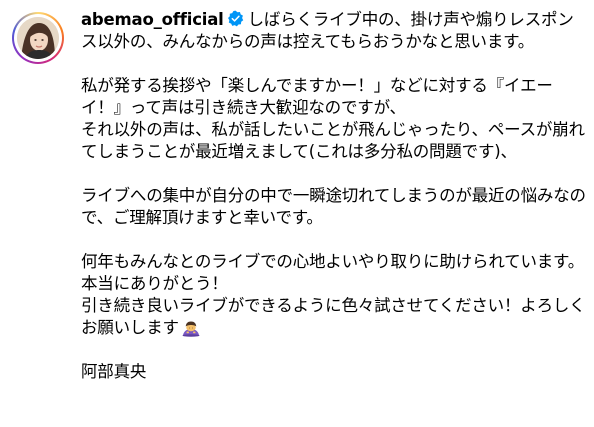 The height and width of the screenshot is (427, 594). What do you see at coordinates (191, 329) in the screenshot?
I see `bowing-person-emoji-icon` at bounding box center [191, 329].